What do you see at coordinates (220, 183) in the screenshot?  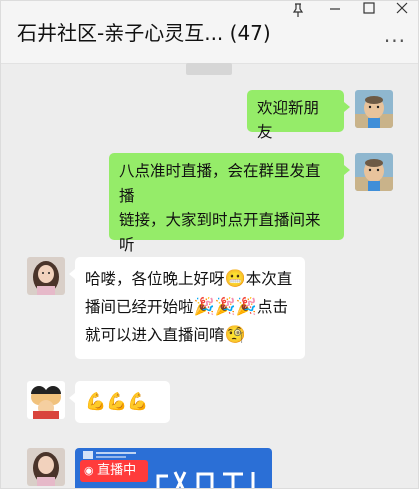 I see `message-line: 八点准时直播，会在群里发直播` at bounding box center [220, 183].